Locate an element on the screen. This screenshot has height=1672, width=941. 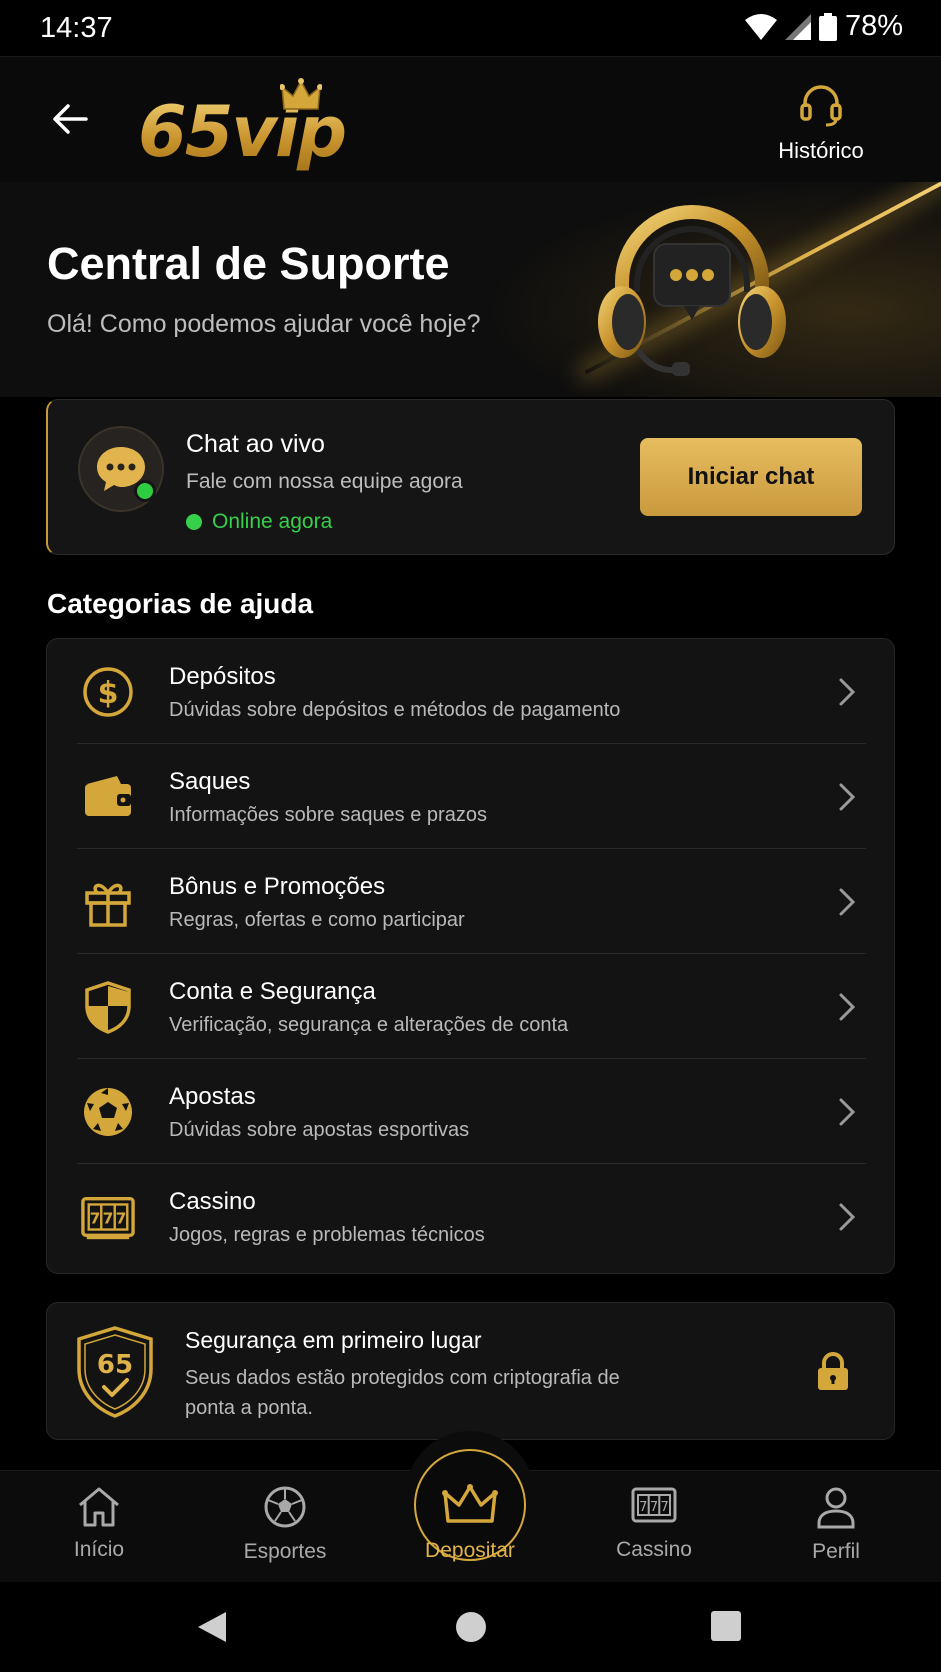
nav-item-perfil: Perfil is located at coordinates (836, 1524).